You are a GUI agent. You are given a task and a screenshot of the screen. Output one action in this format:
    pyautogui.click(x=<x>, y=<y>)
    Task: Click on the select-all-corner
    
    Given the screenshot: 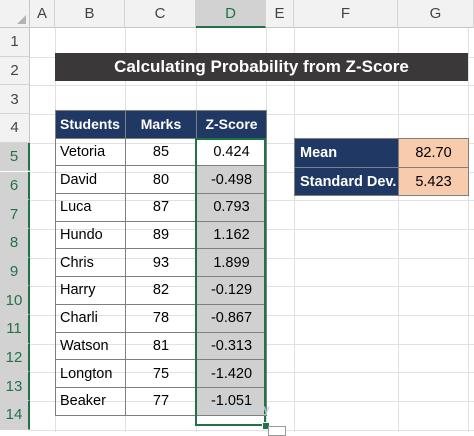 What is the action you would take?
    pyautogui.click(x=15, y=14)
    